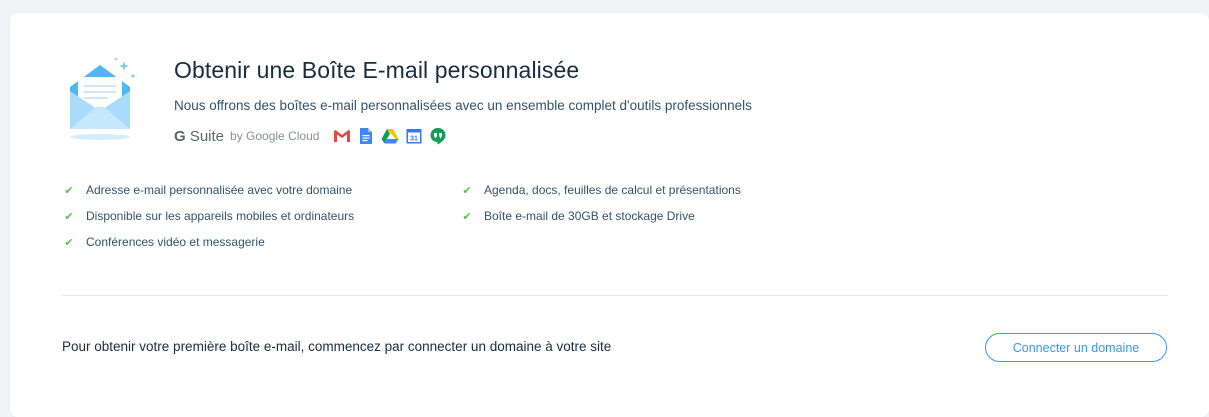  Describe the element at coordinates (342, 136) in the screenshot. I see `gmail-icon` at that location.